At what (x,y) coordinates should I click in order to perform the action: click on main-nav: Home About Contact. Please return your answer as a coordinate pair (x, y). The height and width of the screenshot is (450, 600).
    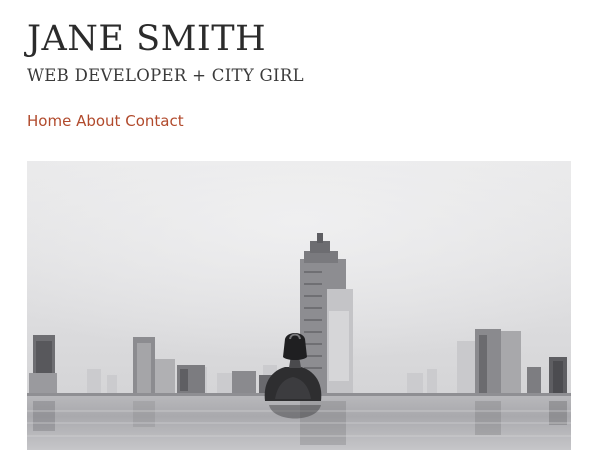
    Looking at the image, I should click on (105, 121).